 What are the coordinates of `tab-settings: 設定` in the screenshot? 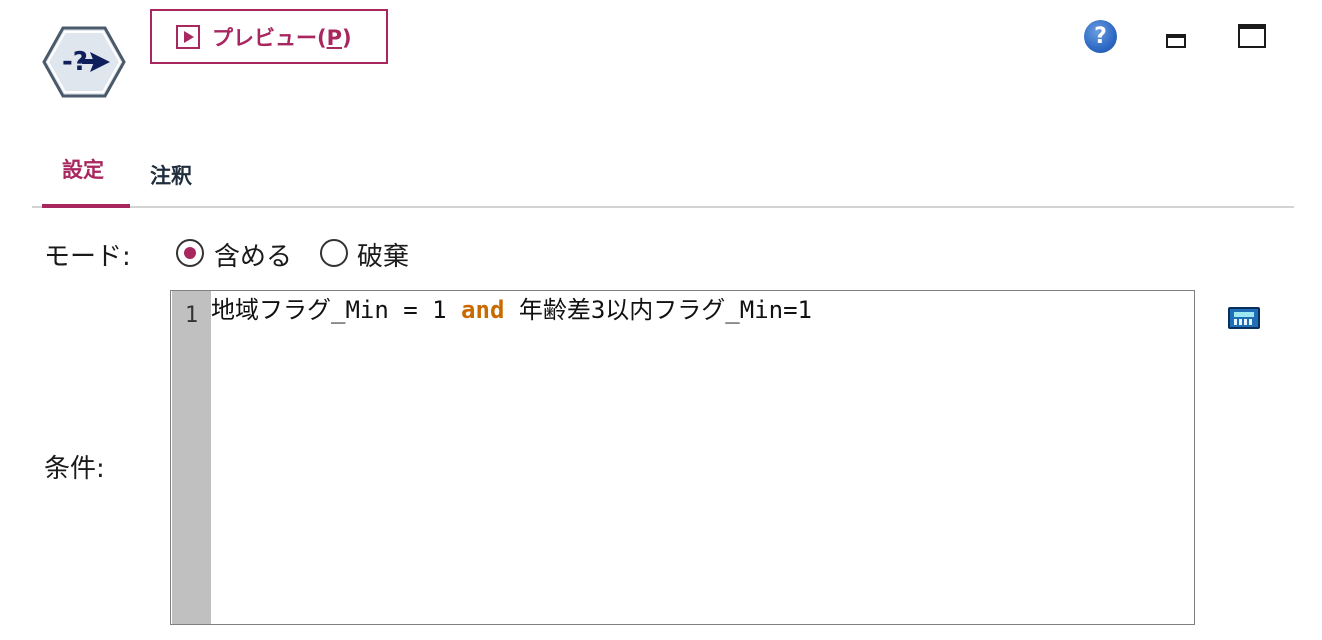 It's located at (83, 169).